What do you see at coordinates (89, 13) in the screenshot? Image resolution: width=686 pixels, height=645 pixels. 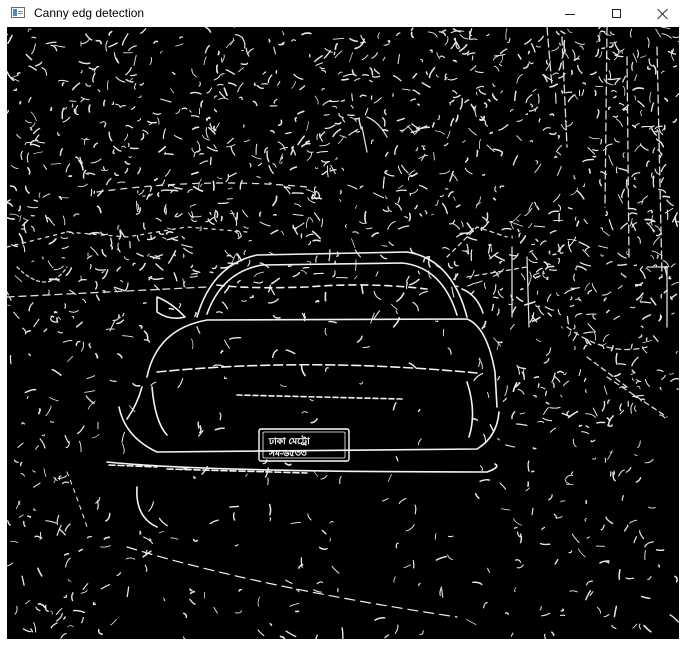 I see `window-title: Canny edg detection` at bounding box center [89, 13].